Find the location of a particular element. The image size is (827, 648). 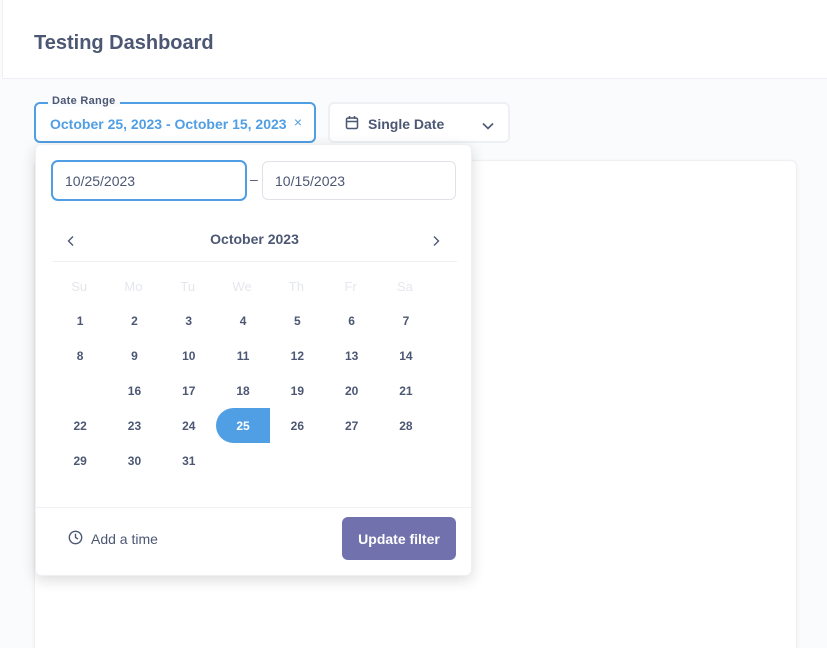

calendar-day: 8 is located at coordinates (80, 355).